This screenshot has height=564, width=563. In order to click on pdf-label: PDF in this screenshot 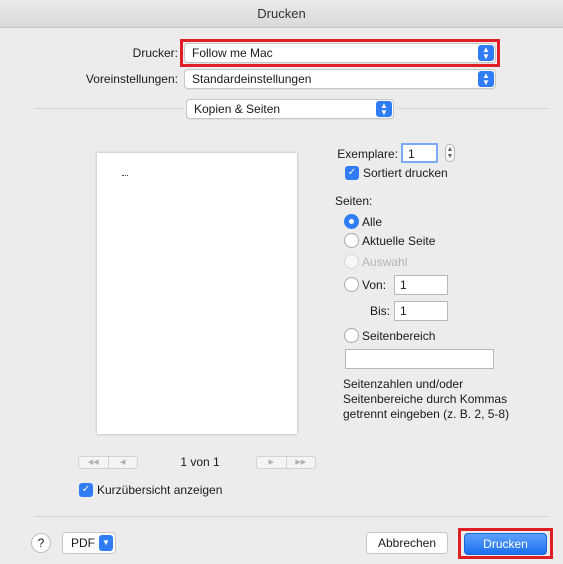, I will do `click(83, 543)`.